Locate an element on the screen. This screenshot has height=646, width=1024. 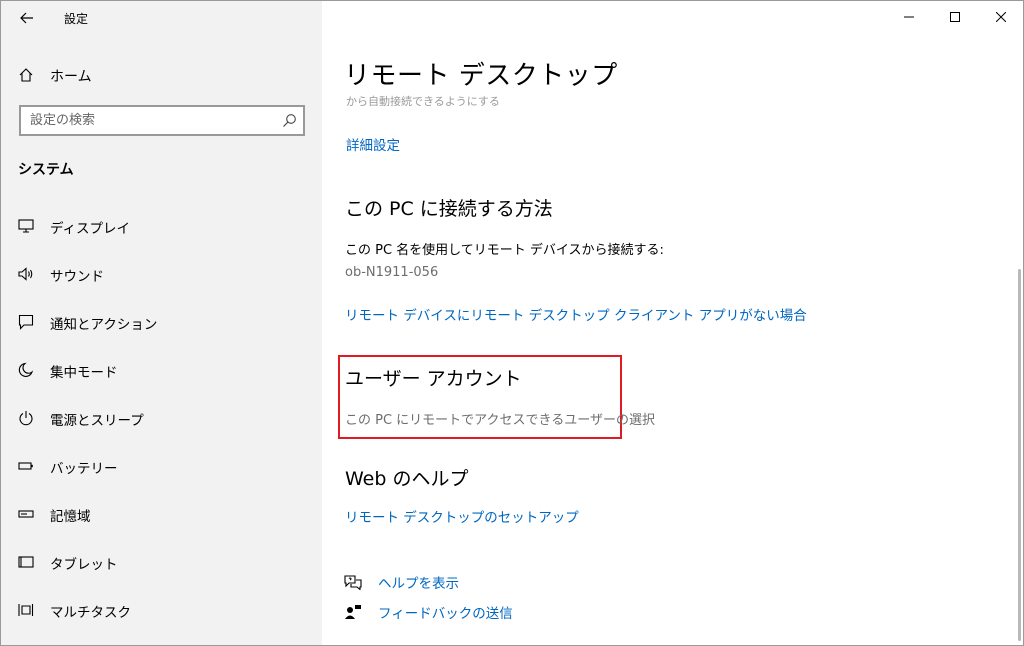
speaker-icon is located at coordinates (25, 274).